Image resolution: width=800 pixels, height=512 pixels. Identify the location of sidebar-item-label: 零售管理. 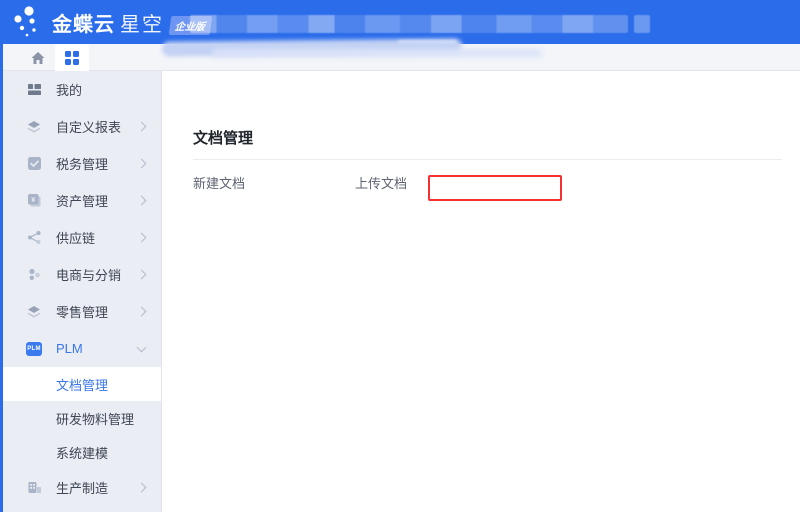
(82, 312).